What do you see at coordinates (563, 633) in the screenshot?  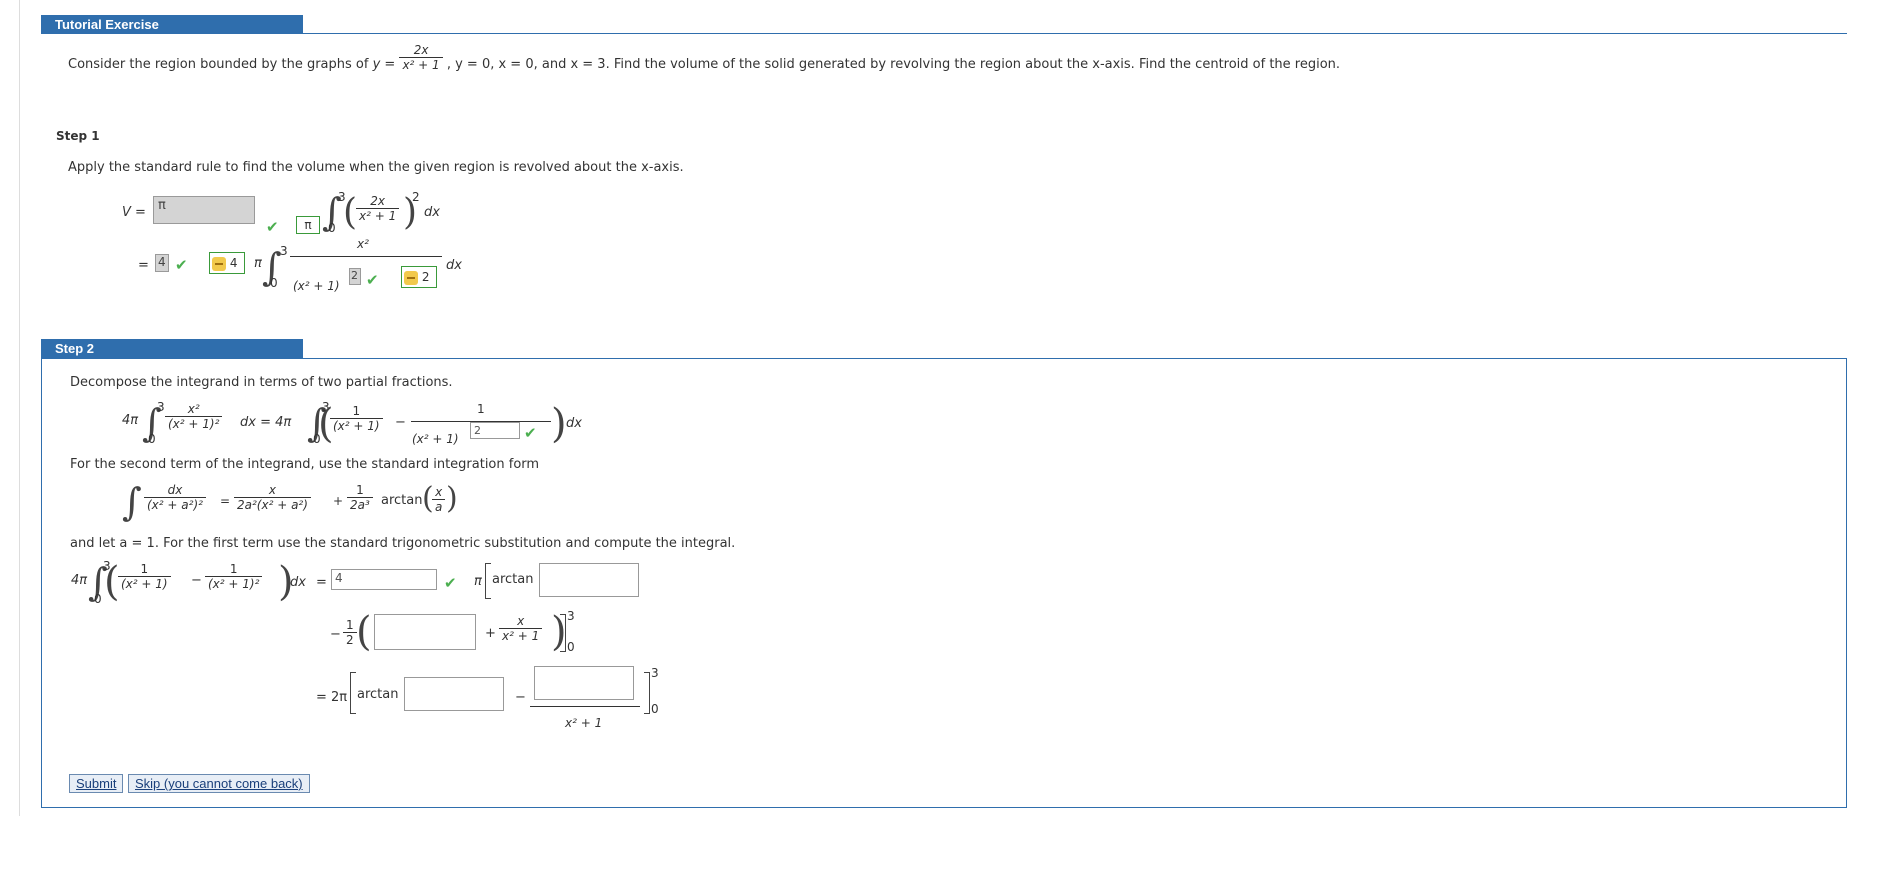 I see `right-bracket` at bounding box center [563, 633].